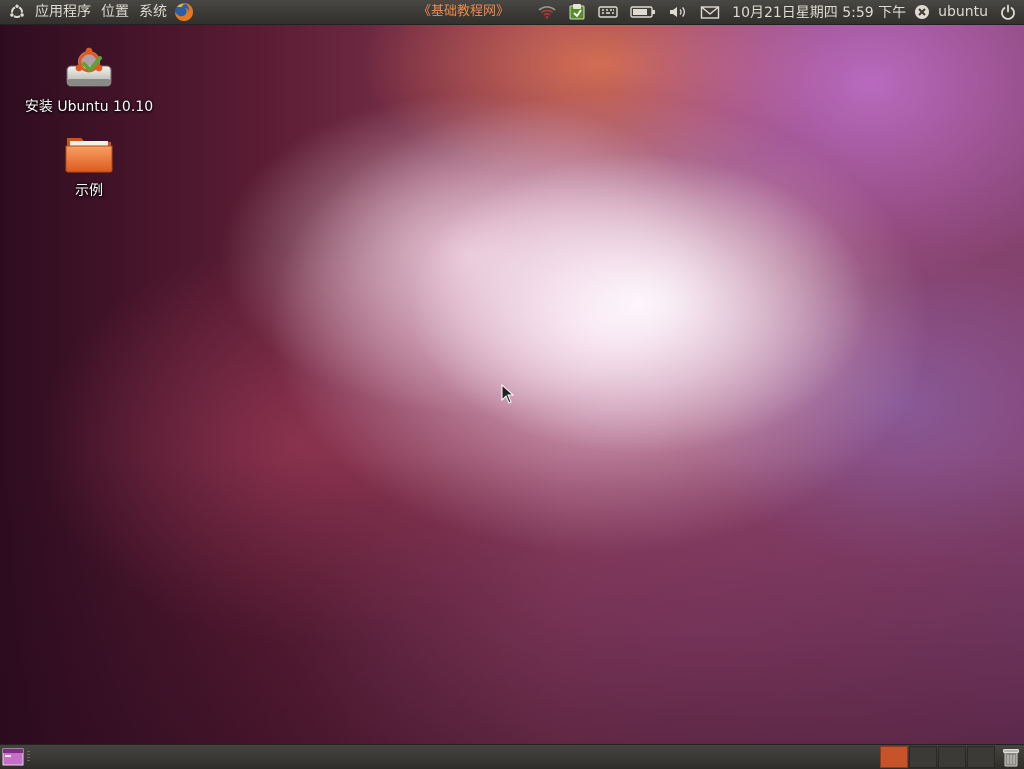 This screenshot has height=769, width=1024. Describe the element at coordinates (13, 757) in the screenshot. I see `show-desktop-icon` at that location.